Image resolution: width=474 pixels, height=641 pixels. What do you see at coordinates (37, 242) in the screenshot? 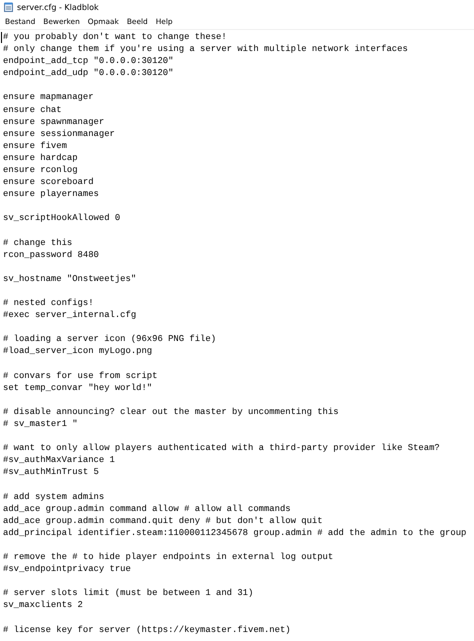
I see `code-line: # change this` at bounding box center [37, 242].